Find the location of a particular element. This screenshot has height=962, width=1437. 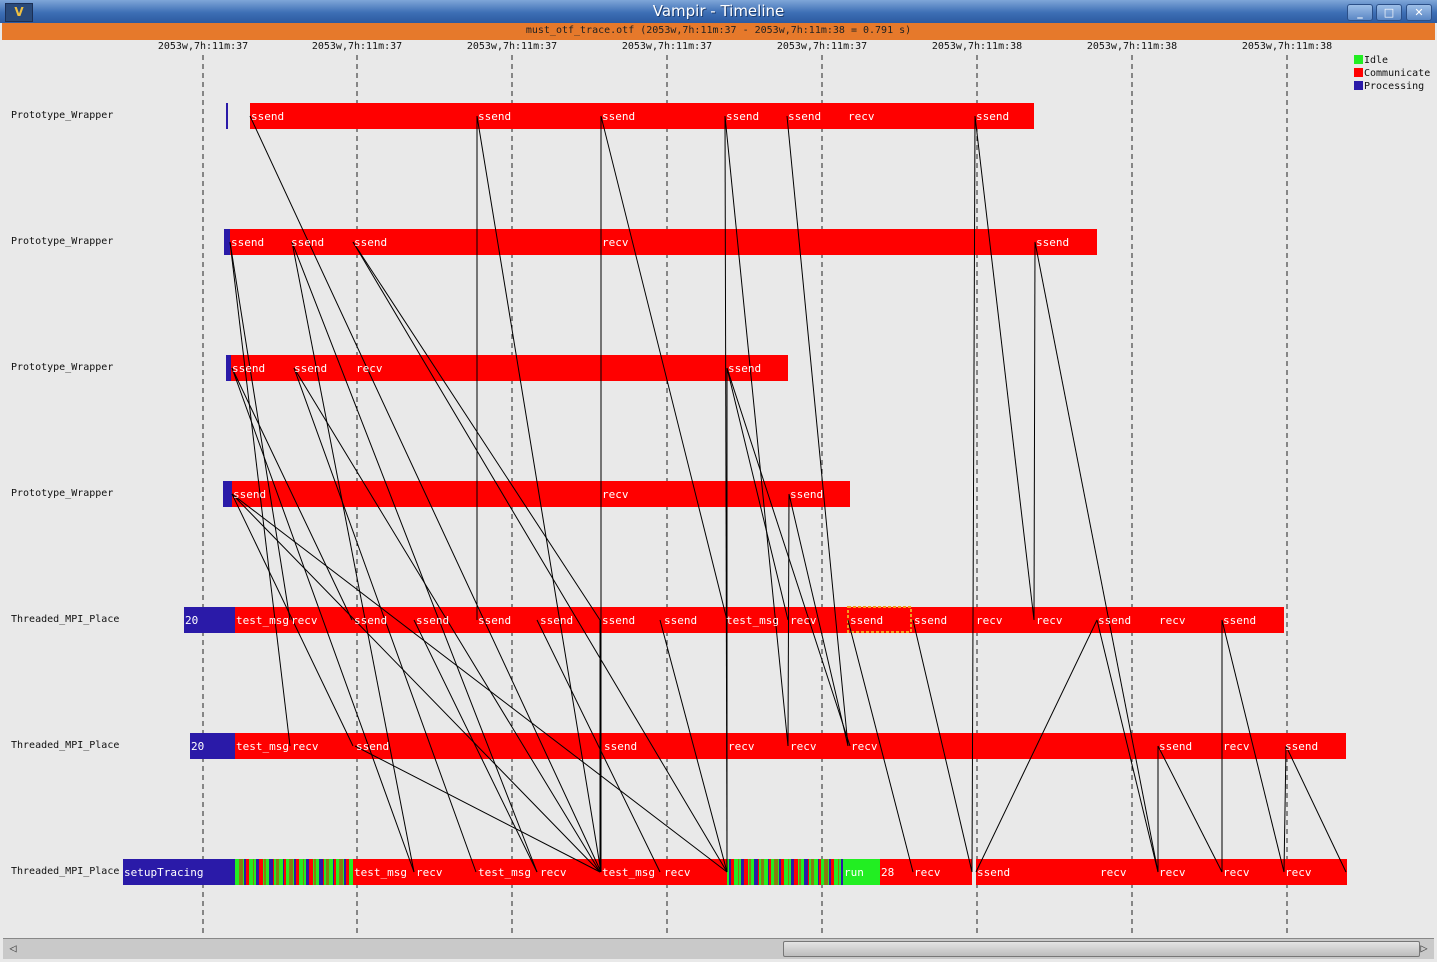

window-titlebar: V Vampir - Timeline _ □ ✕ is located at coordinates (718, 11).